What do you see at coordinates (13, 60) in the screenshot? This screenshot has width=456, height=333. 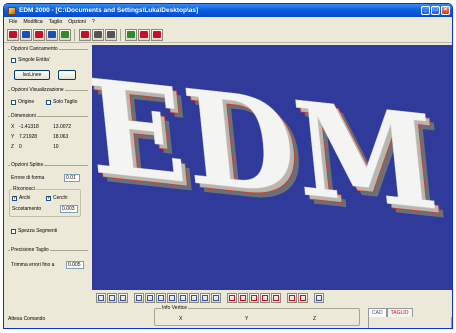 I see `singola-entita-checkbox` at bounding box center [13, 60].